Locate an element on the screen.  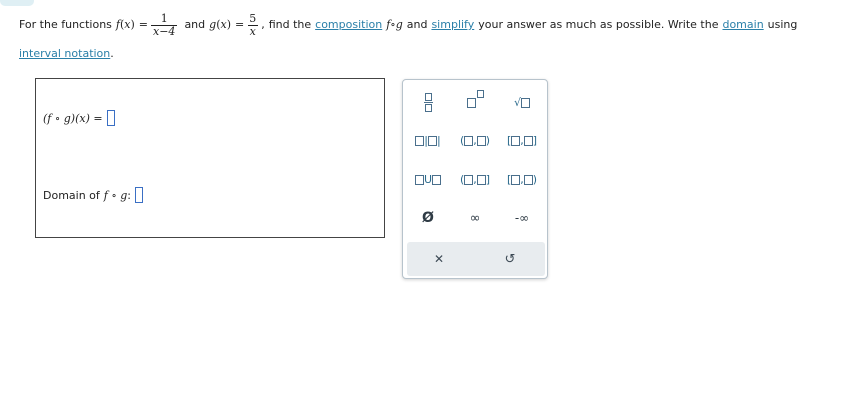
and-text-2: and is located at coordinates (417, 24).